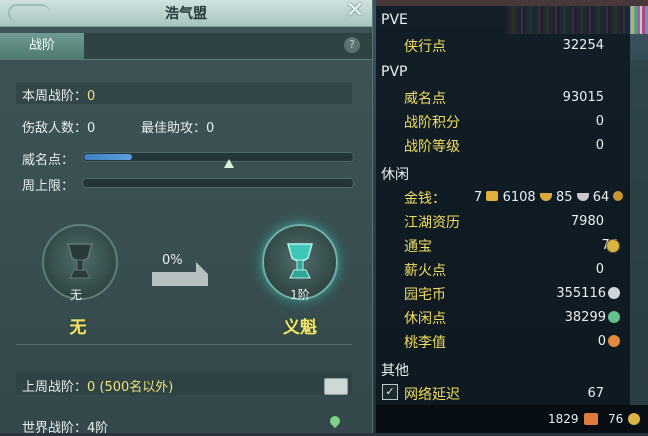 This screenshot has width=648, height=436. Describe the element at coordinates (75, 295) in the screenshot. I see `current-rank-caption: 无` at that location.